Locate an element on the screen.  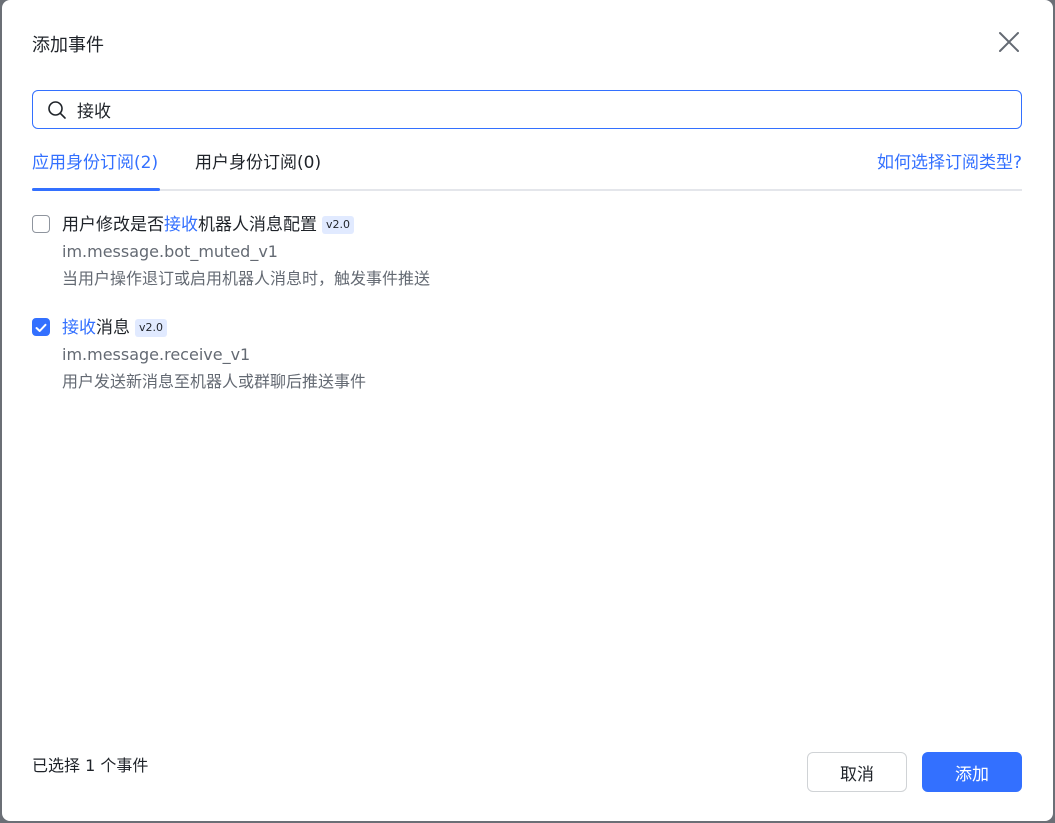
close-icon is located at coordinates (1009, 44).